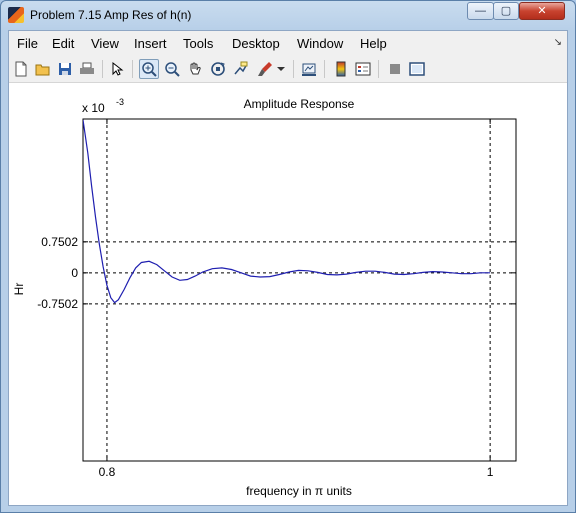 The image size is (576, 513). Describe the element at coordinates (542, 11) in the screenshot. I see `close-button: ✕` at that location.